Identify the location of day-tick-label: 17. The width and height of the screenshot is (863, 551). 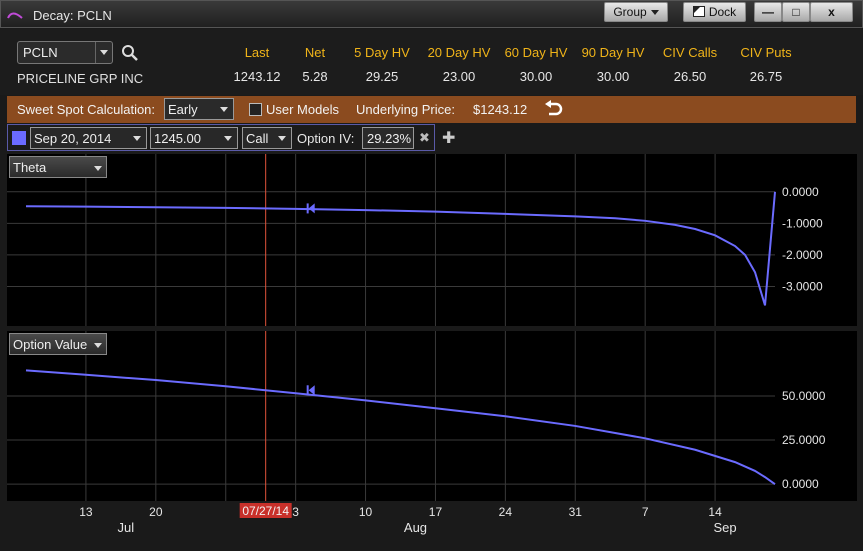
(436, 512).